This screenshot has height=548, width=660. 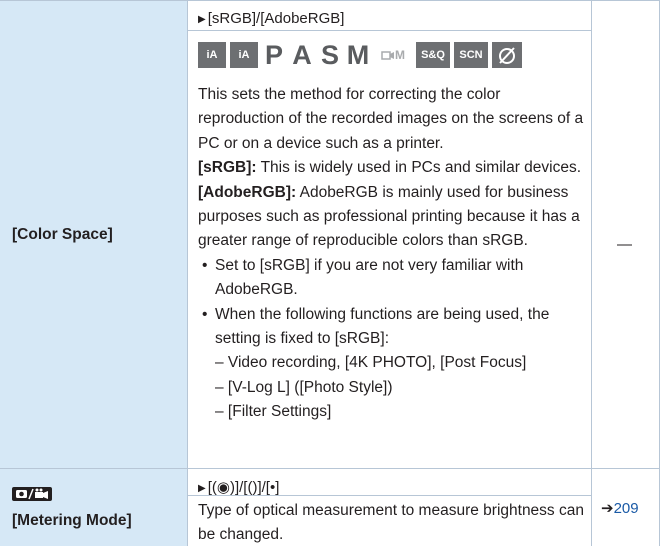 I want to click on filter-mode-icon, so click(x=507, y=55).